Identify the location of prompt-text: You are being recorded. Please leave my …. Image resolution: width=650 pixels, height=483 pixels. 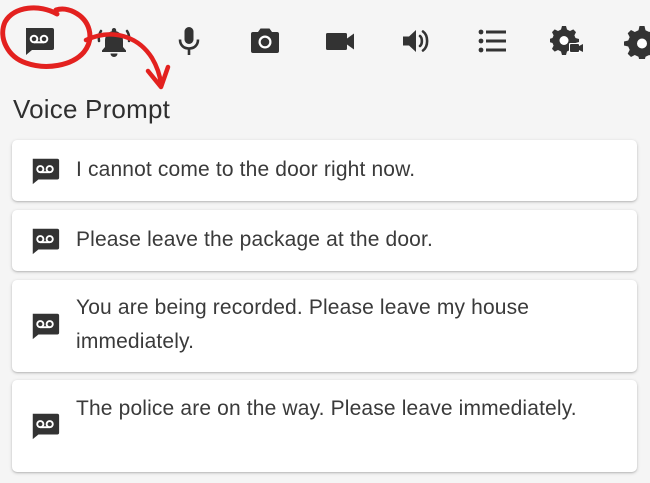
(303, 324).